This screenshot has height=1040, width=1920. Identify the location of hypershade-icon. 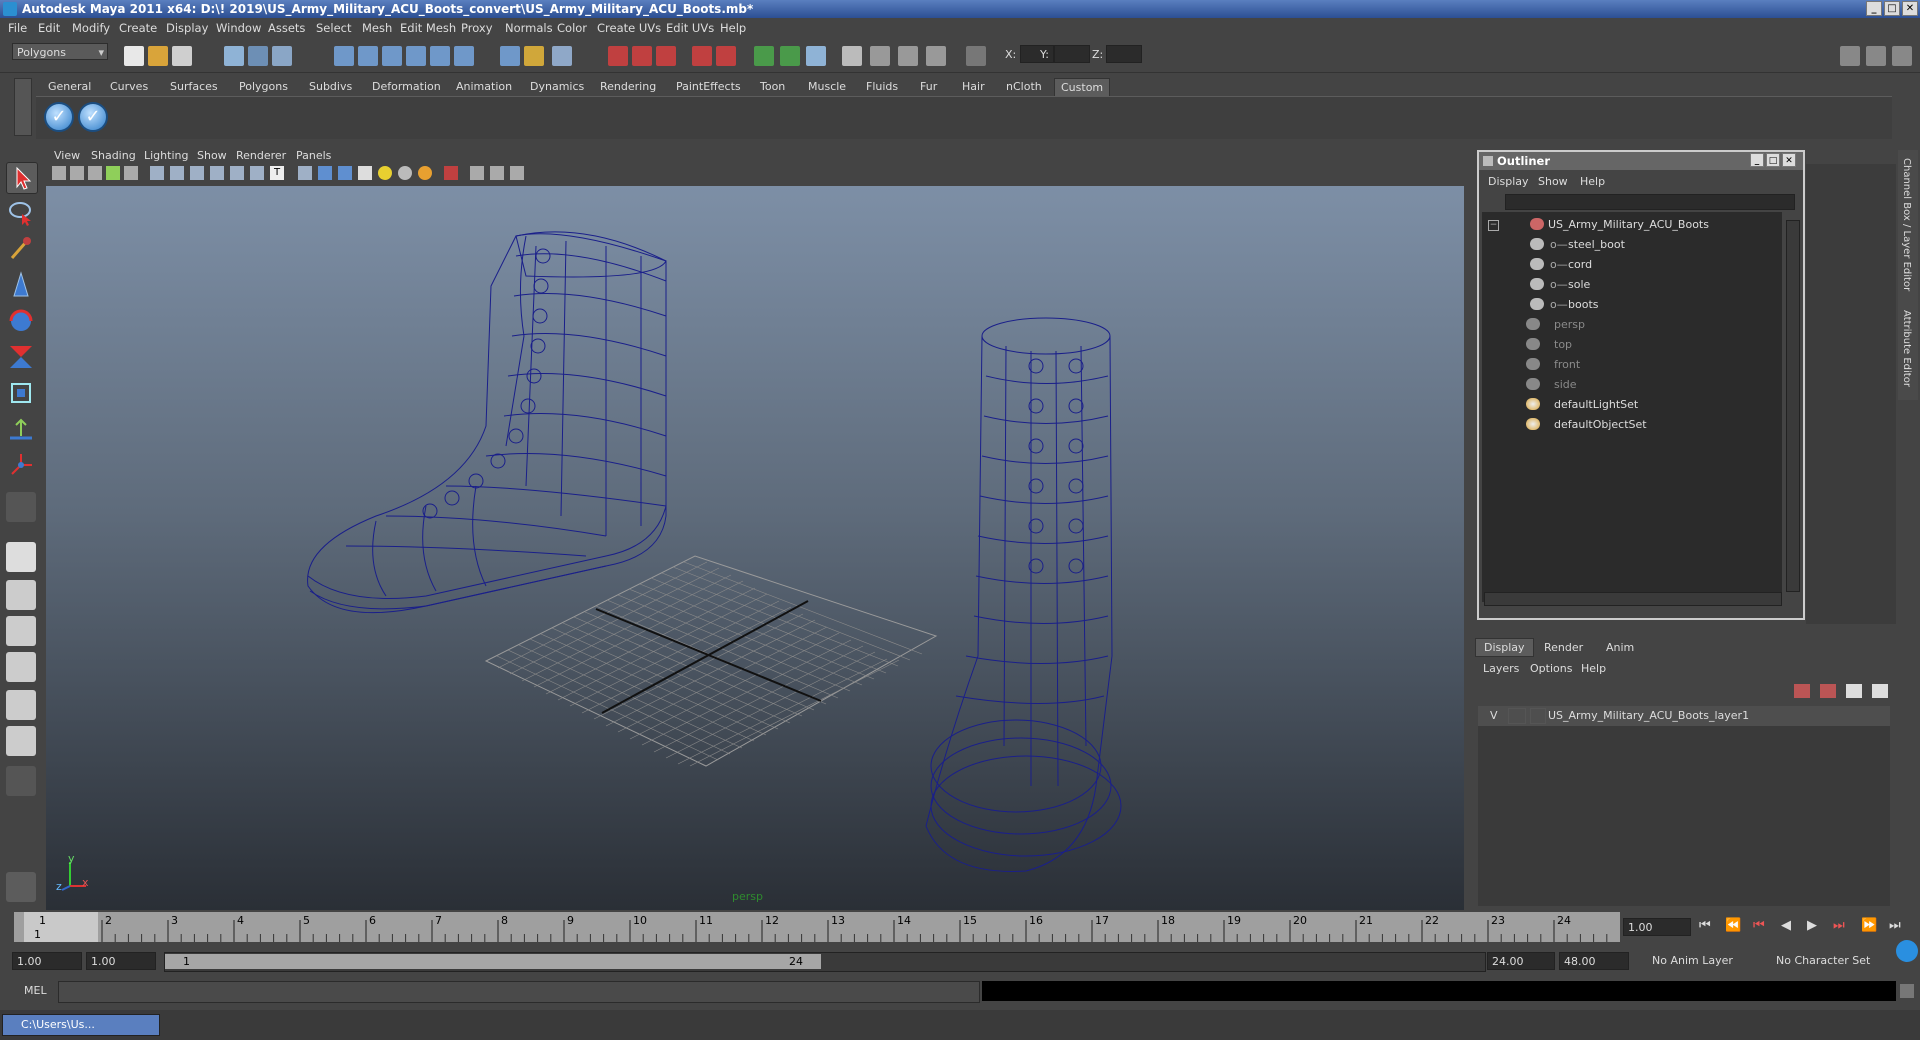
(702, 56).